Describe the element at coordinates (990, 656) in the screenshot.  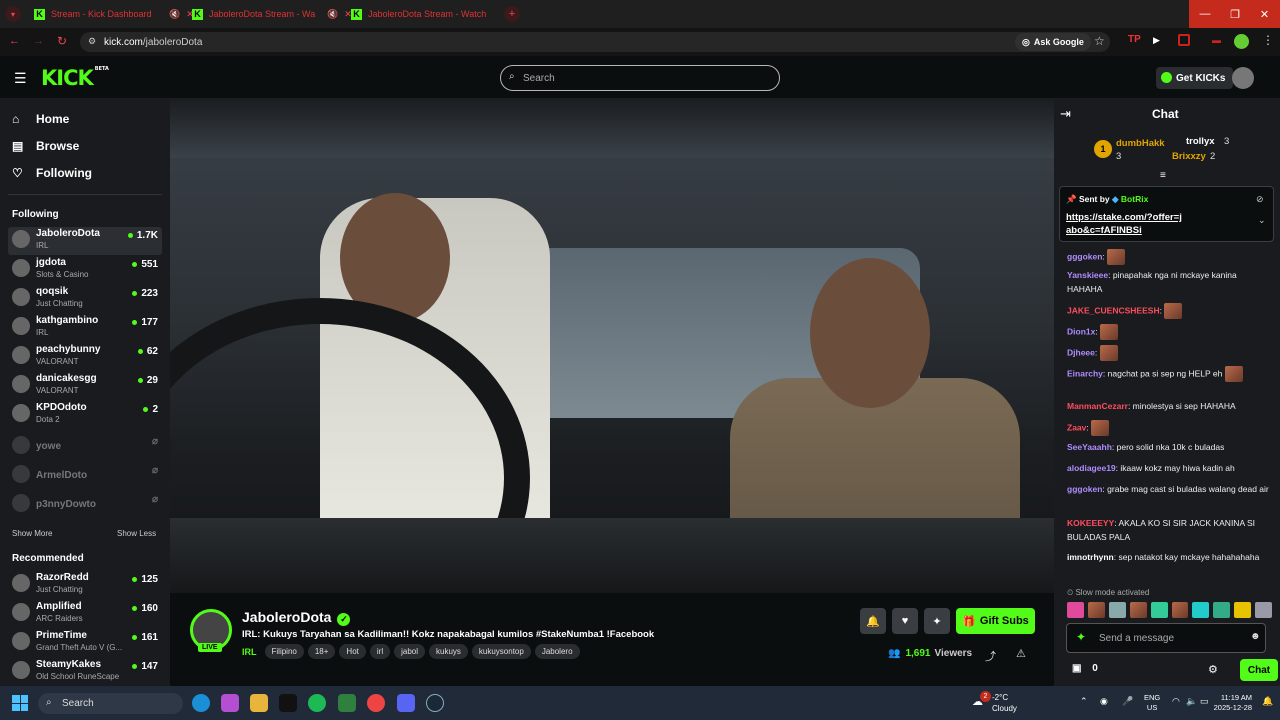
I see `share-icon: ⤴` at that location.